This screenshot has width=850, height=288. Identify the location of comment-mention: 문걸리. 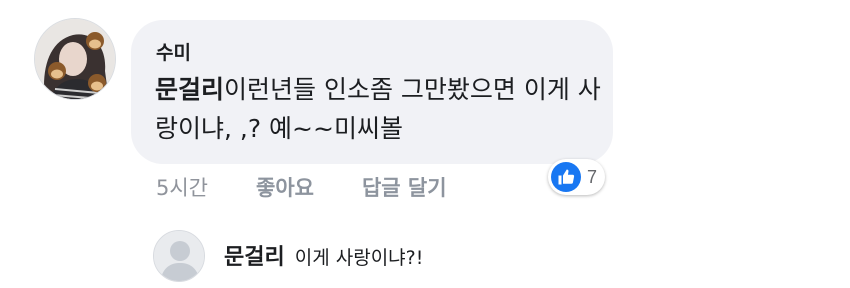
(189, 89).